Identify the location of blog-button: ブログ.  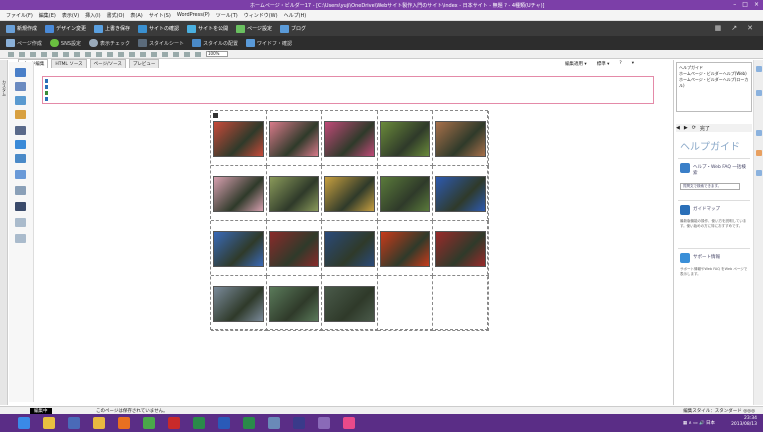
(292, 28).